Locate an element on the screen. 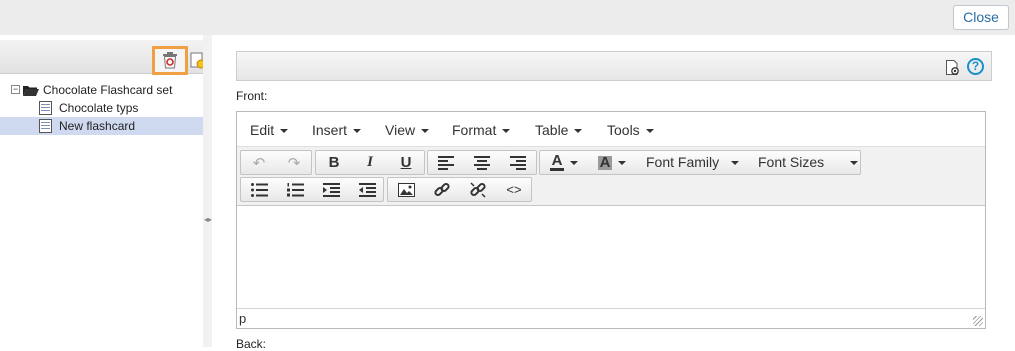  font-sizes-dropdown: Font Sizes is located at coordinates (808, 162).